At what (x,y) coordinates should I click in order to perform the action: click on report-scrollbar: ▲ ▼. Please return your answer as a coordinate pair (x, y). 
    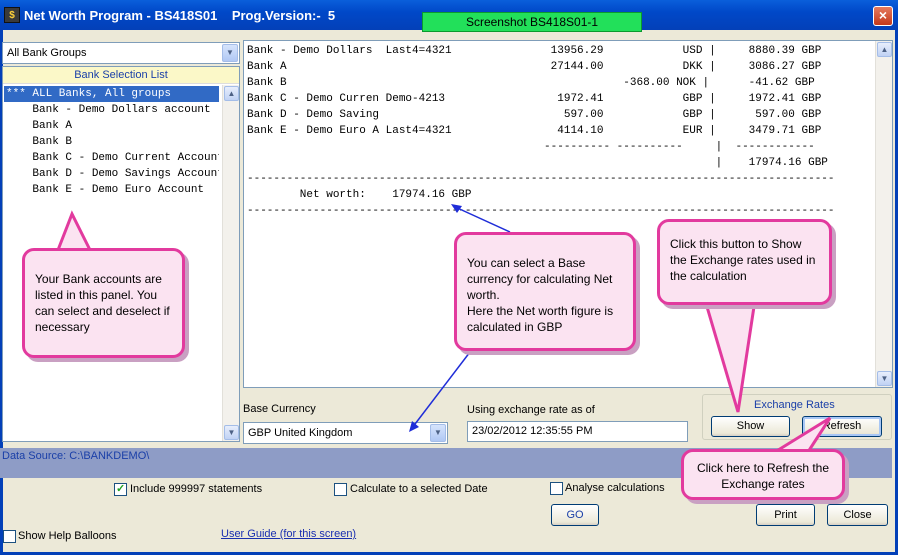
    Looking at the image, I should click on (883, 214).